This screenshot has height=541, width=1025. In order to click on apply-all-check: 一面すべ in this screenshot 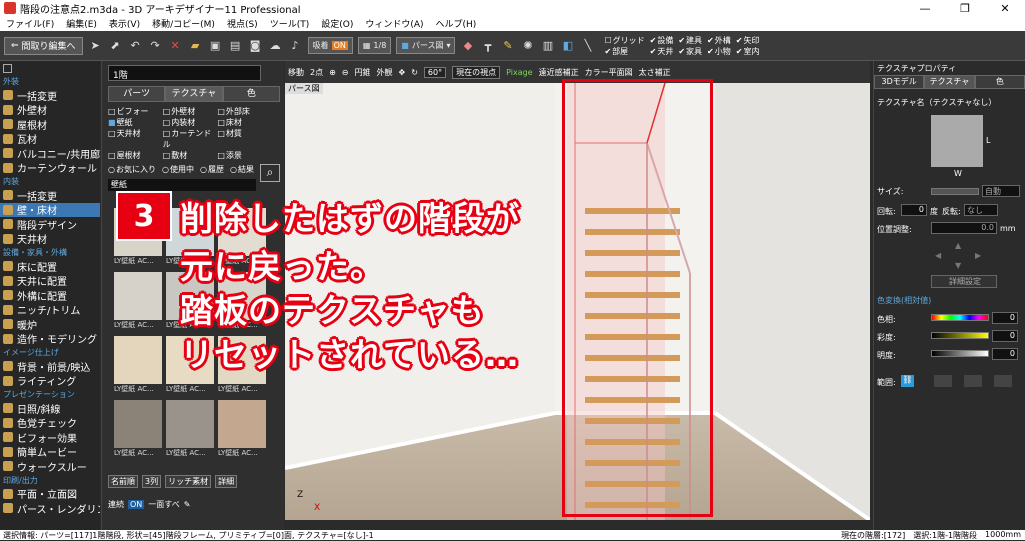, I will do `click(163, 504)`.